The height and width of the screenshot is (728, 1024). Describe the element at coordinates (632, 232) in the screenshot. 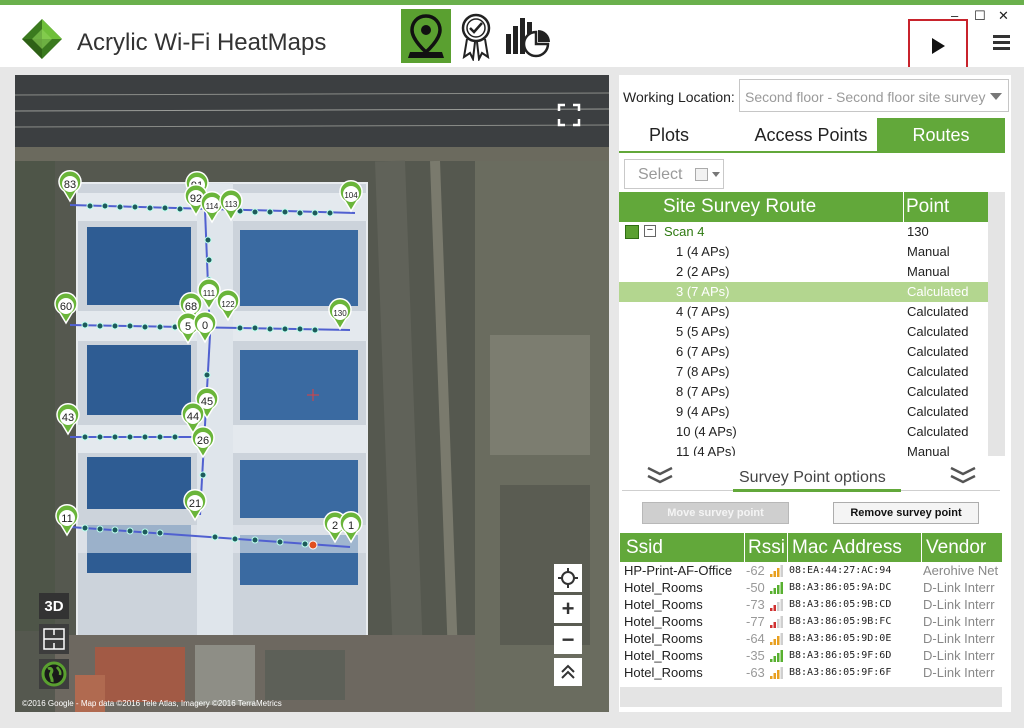

I see `scan-checkbox` at that location.